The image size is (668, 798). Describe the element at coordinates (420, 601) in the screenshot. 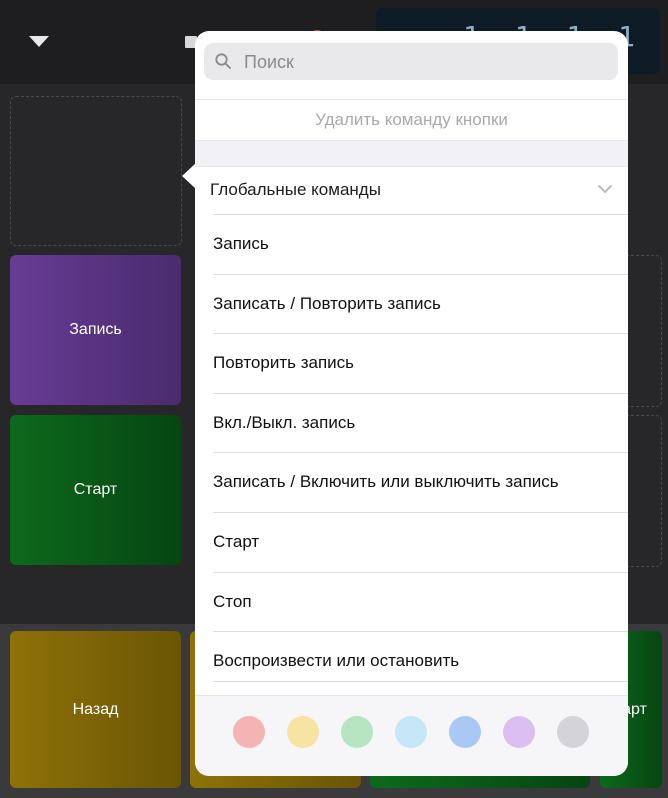

I see `command-item-stop: Стоп` at that location.